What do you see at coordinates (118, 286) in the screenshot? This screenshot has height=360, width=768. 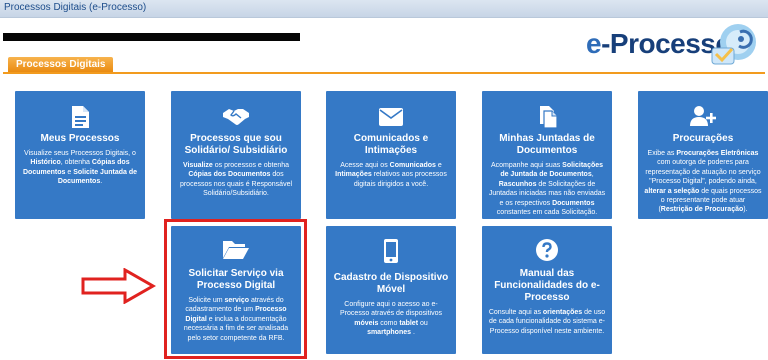 I see `arrow-right-icon` at bounding box center [118, 286].